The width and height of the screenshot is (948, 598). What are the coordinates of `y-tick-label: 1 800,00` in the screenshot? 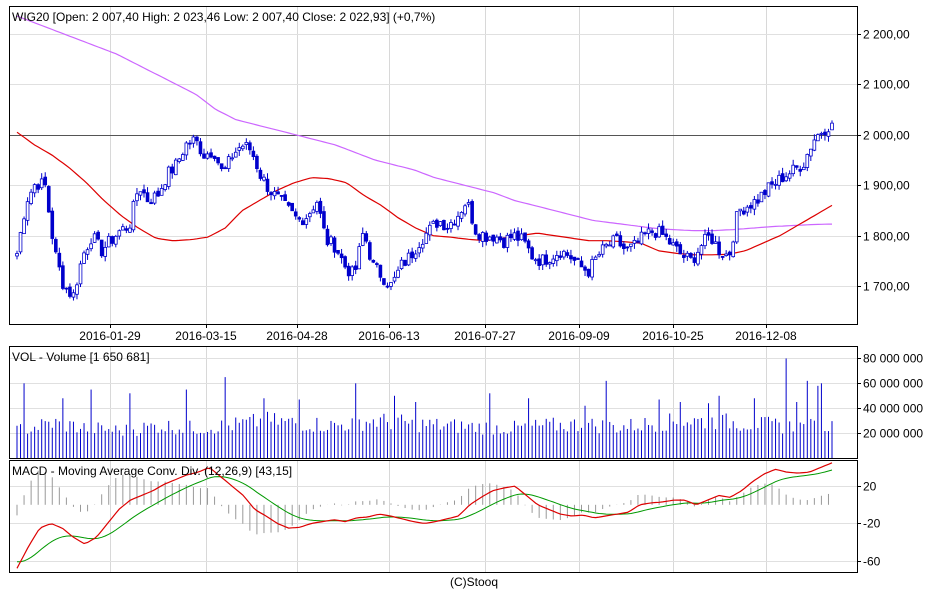 It's located at (886, 237).